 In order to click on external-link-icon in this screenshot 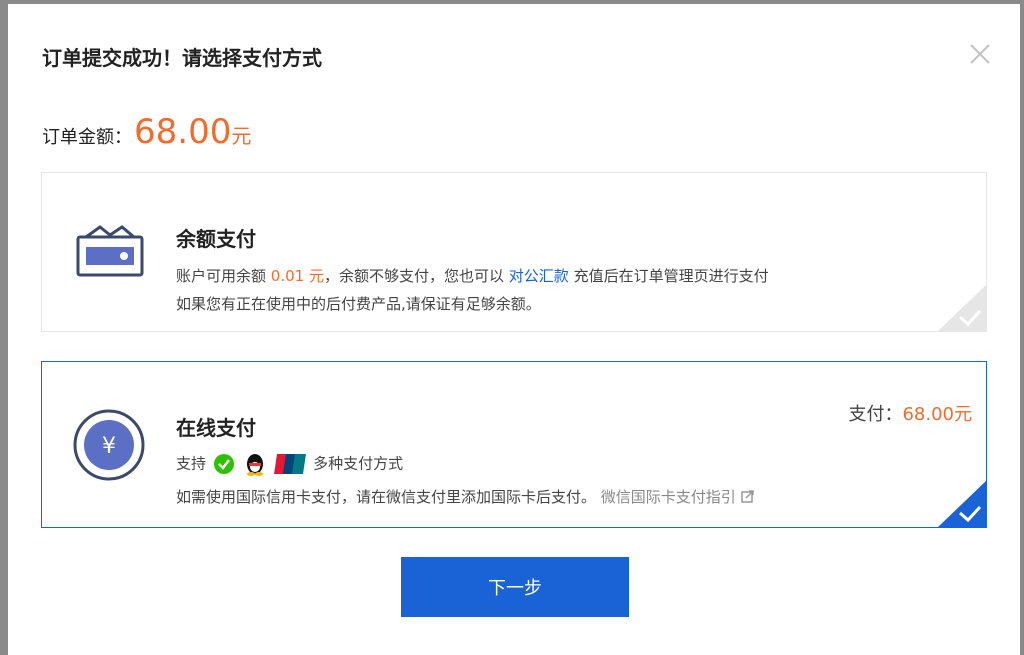, I will do `click(747, 496)`.